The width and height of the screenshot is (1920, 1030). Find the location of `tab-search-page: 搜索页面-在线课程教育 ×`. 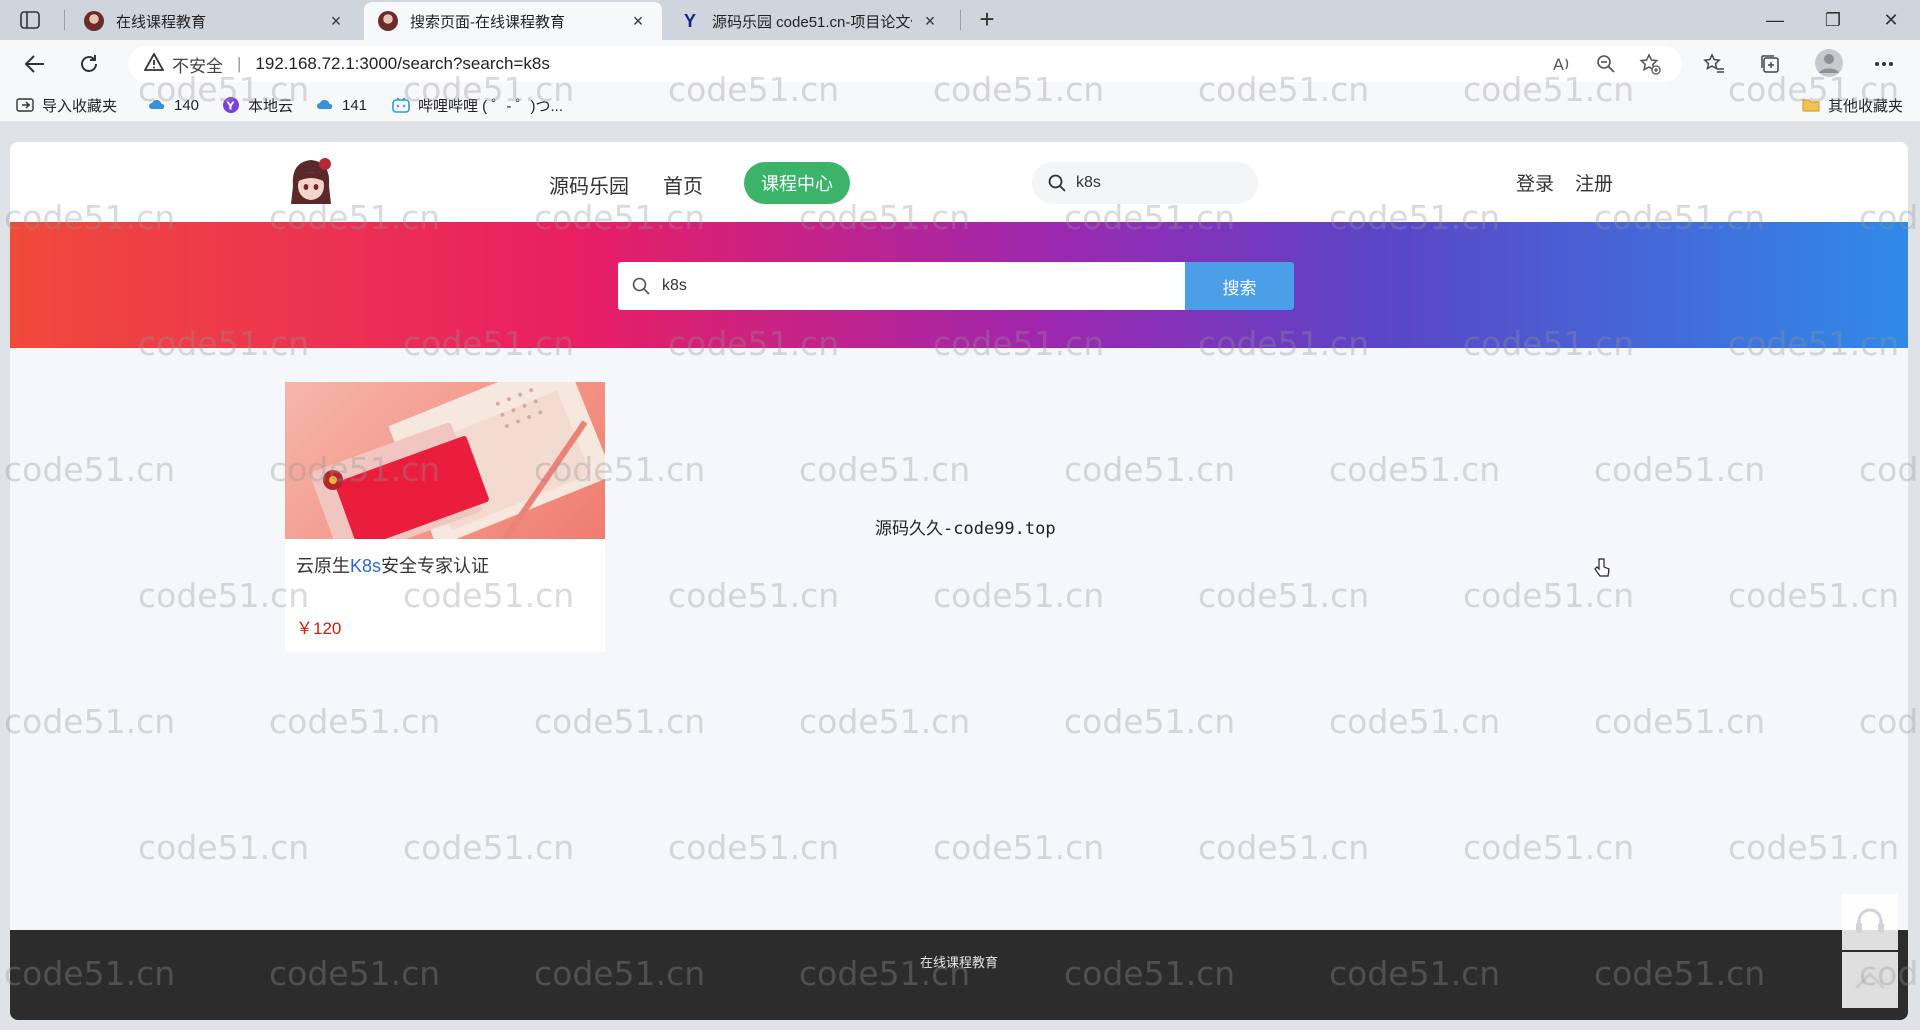

tab-search-page: 搜索页面-在线课程教育 × is located at coordinates (513, 21).